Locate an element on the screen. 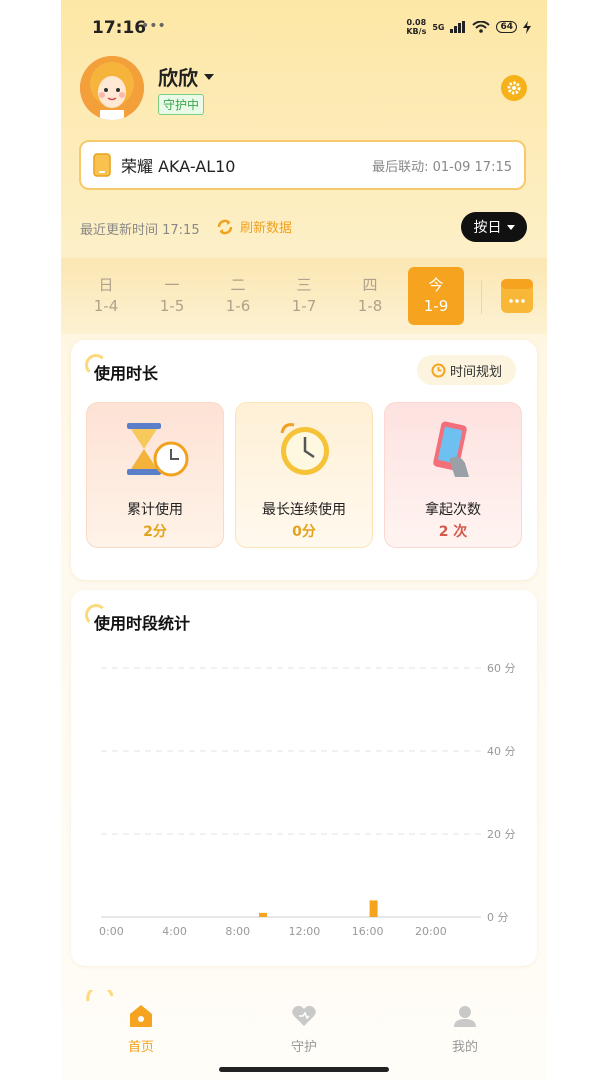 The image size is (607, 1080). tile-value: 2 次 is located at coordinates (453, 532).